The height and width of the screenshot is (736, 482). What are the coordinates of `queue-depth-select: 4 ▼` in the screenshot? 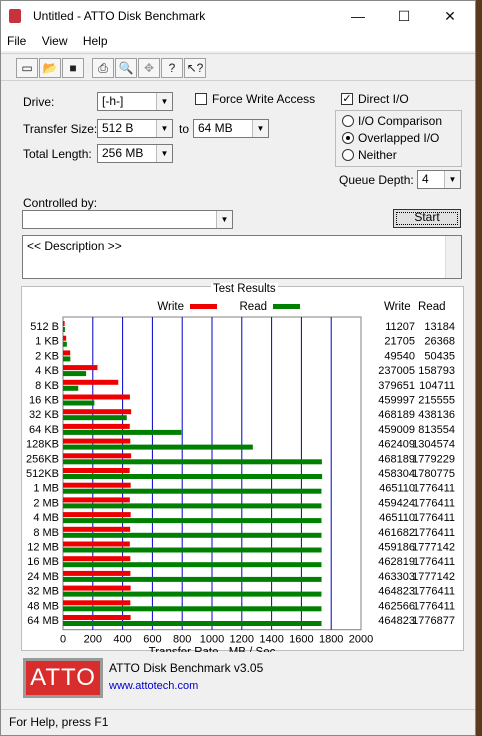 It's located at (439, 179).